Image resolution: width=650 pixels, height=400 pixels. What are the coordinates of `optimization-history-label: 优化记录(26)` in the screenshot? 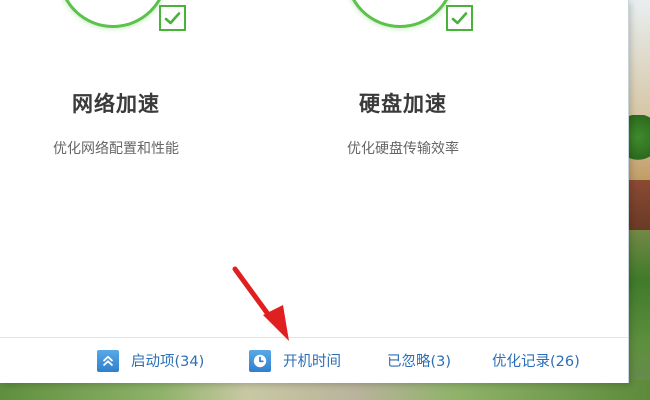 It's located at (536, 362).